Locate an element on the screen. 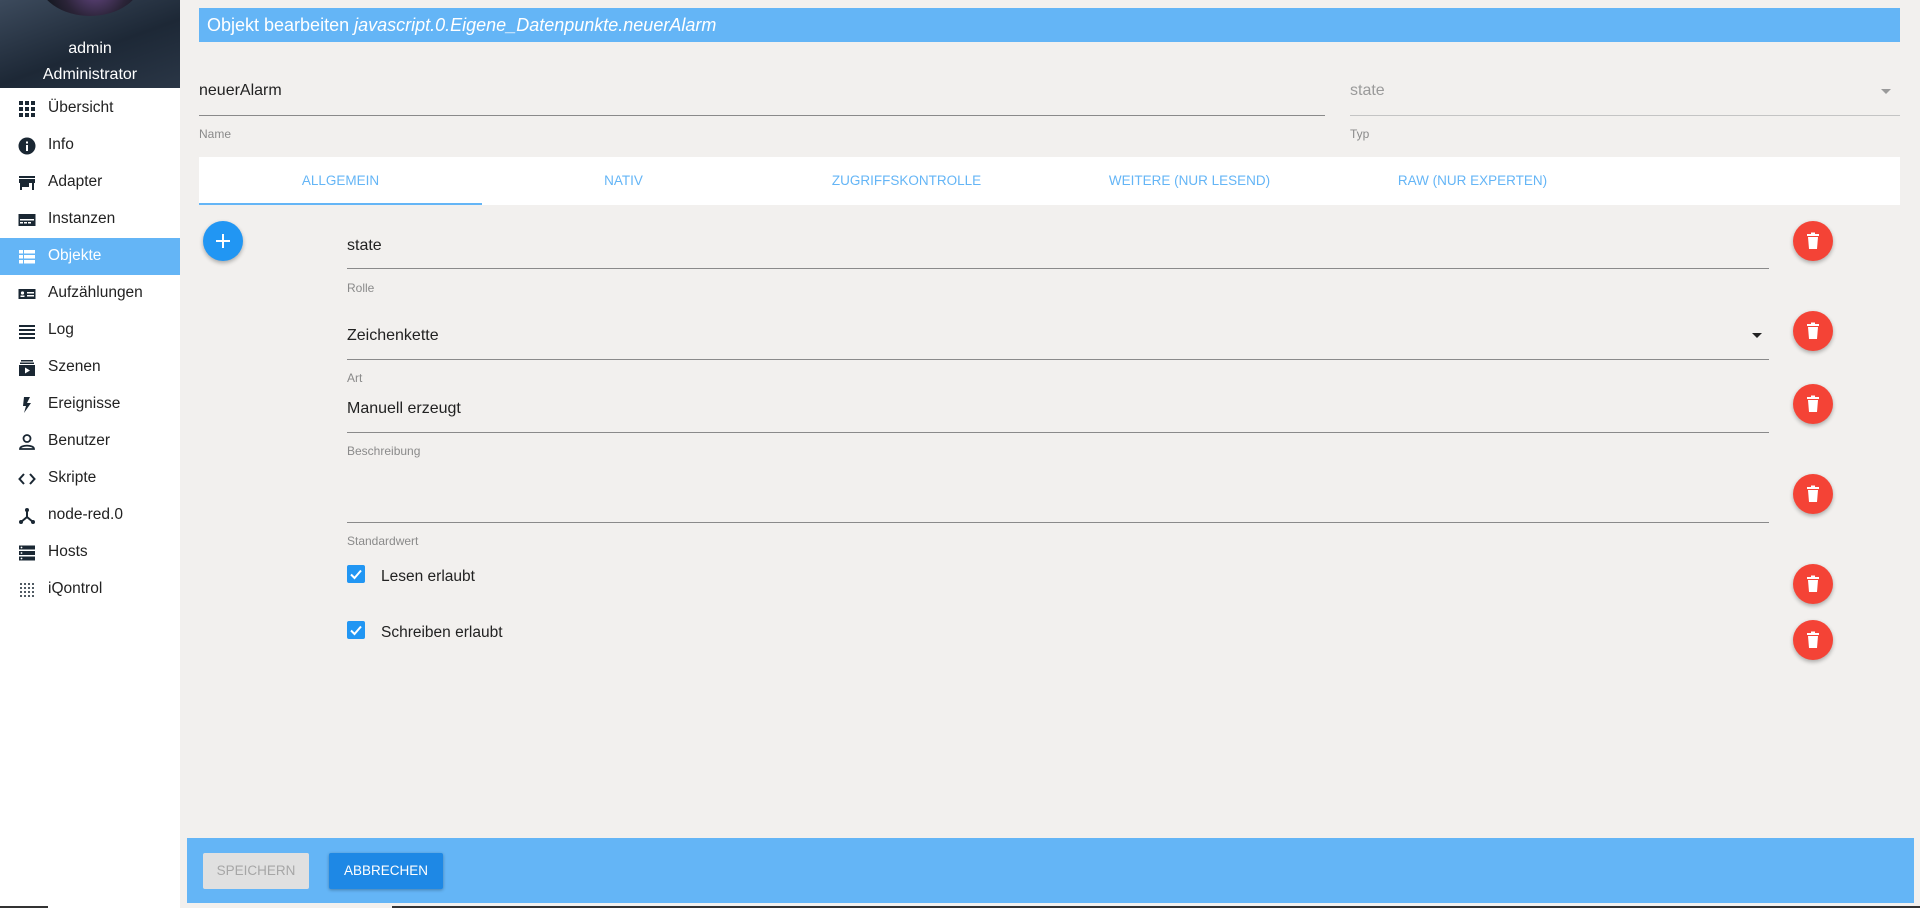 This screenshot has height=908, width=1920. sidebar-item-benutzer: Benutzer is located at coordinates (90, 441).